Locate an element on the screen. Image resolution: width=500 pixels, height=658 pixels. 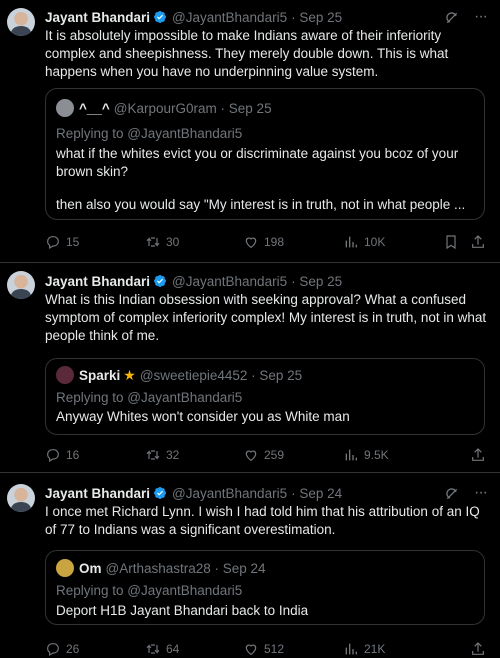
retweet-button: 64 is located at coordinates (162, 649).